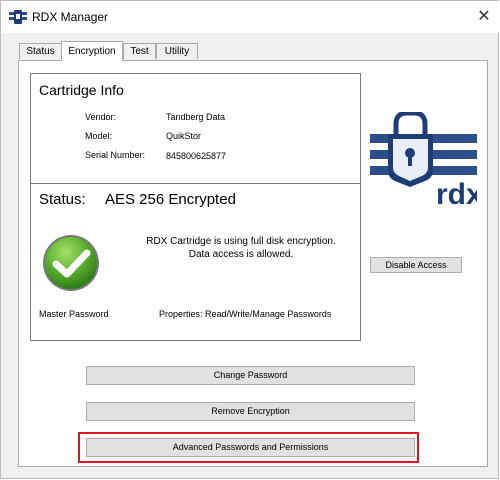 The width and height of the screenshot is (500, 480). I want to click on tab-utility: Utility, so click(177, 51).